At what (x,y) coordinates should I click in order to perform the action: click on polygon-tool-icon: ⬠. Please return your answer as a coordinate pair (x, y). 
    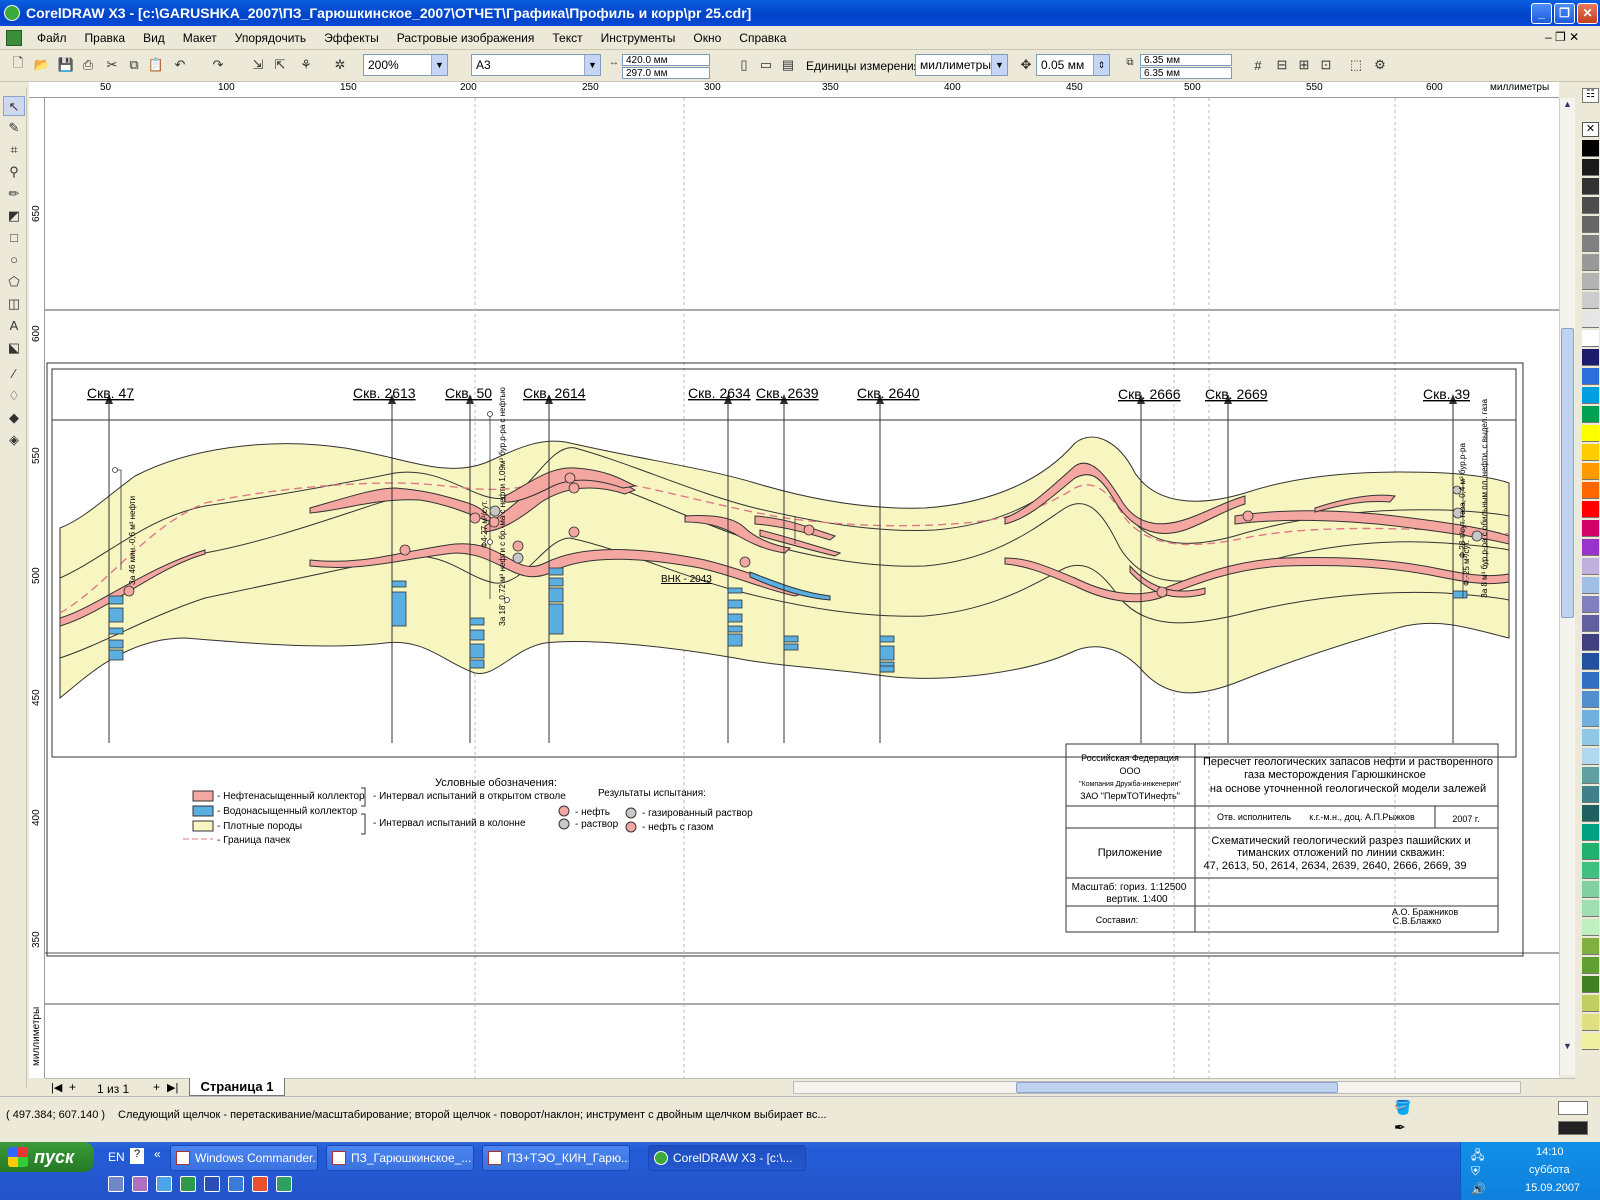
    Looking at the image, I should click on (14, 282).